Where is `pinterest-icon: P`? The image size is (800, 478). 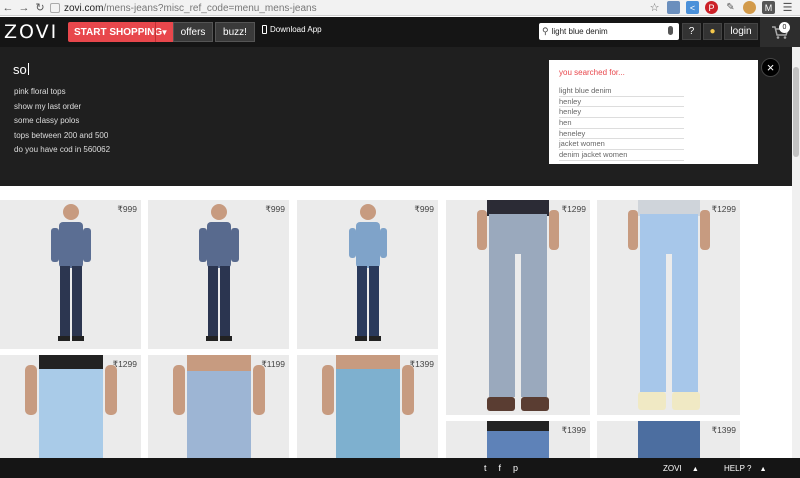
pinterest-icon: P is located at coordinates (711, 7).